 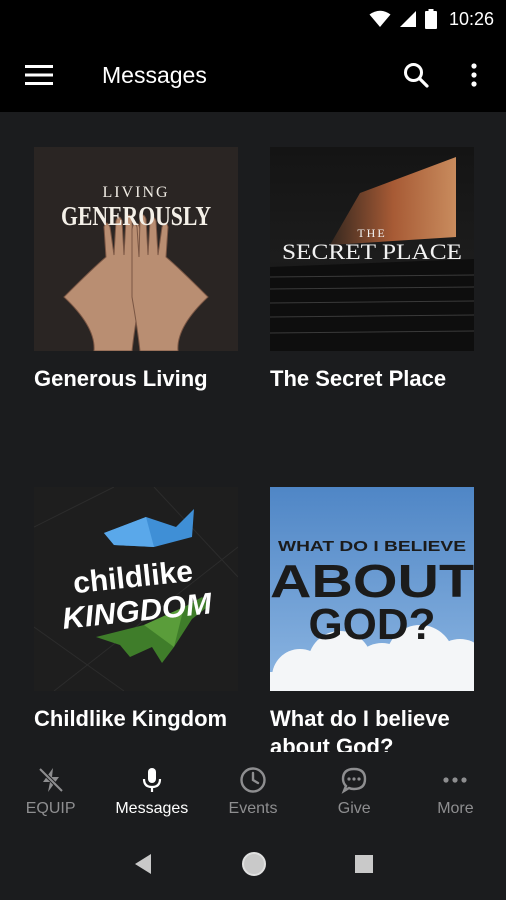 I want to click on card-title: Childlike Kingdom, so click(x=131, y=718).